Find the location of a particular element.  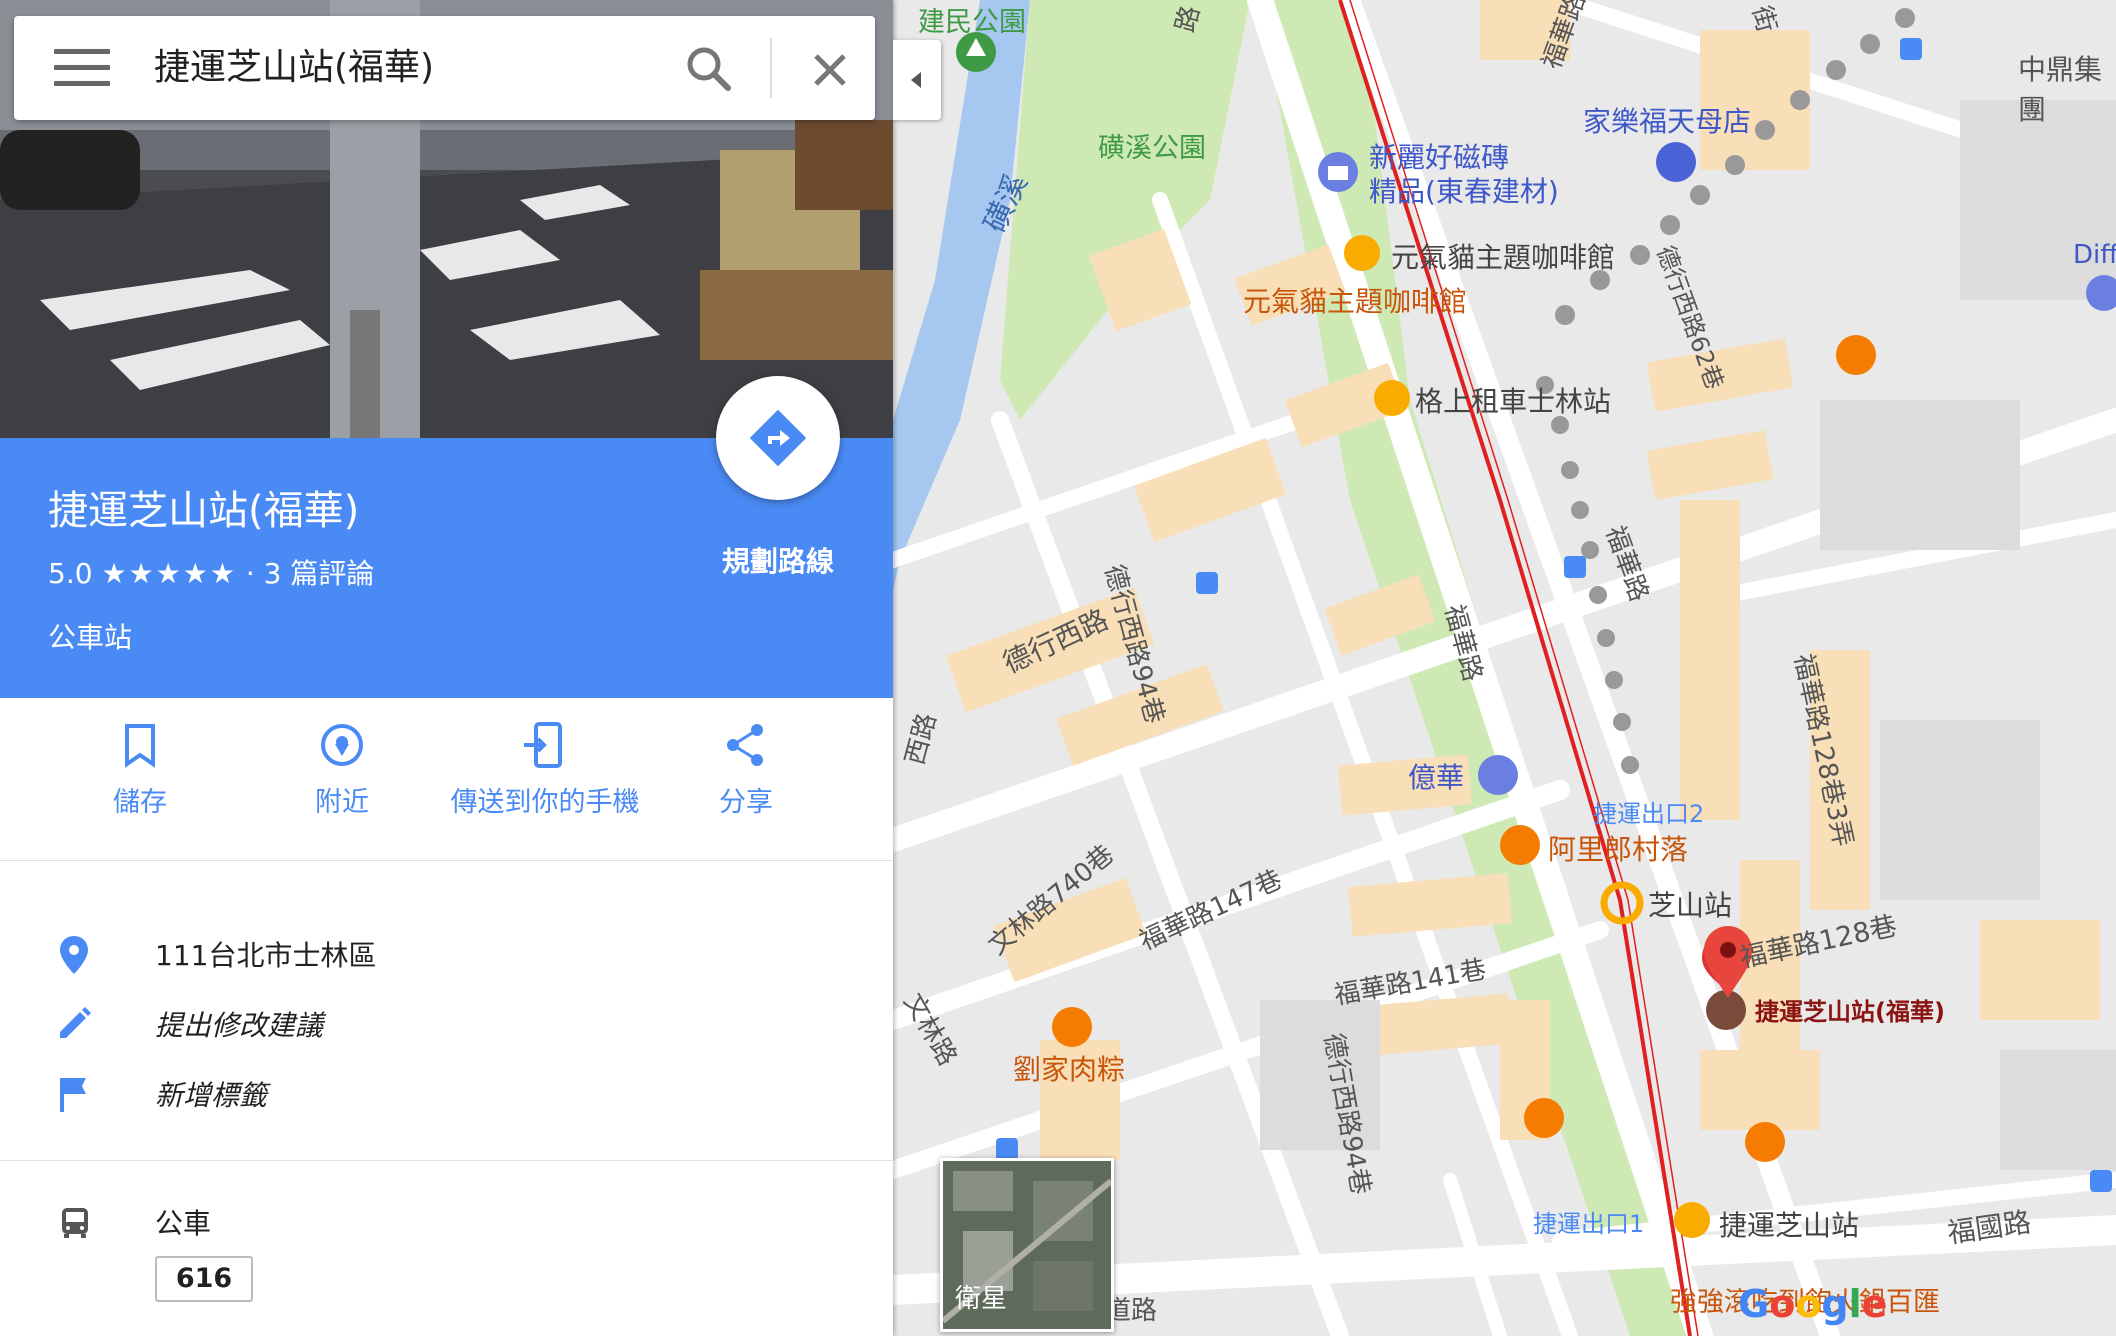

chevron-left-icon is located at coordinates (916, 80).